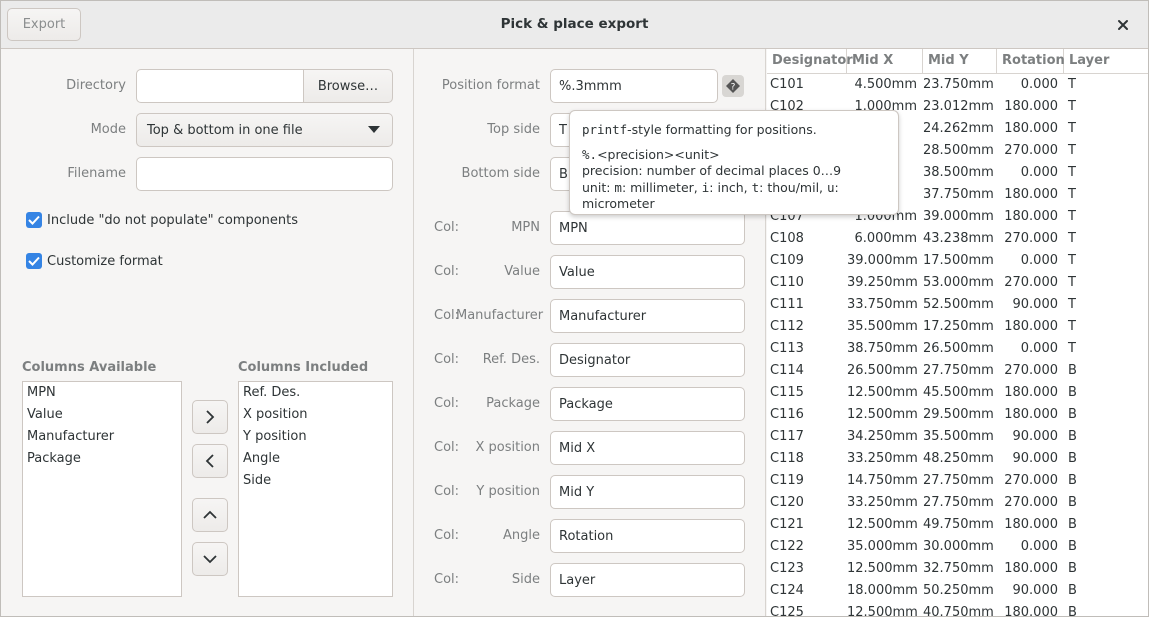 The width and height of the screenshot is (1149, 617). I want to click on table-row: C110 39.250mm 53.000mm 270.000 T, so click(957, 283).